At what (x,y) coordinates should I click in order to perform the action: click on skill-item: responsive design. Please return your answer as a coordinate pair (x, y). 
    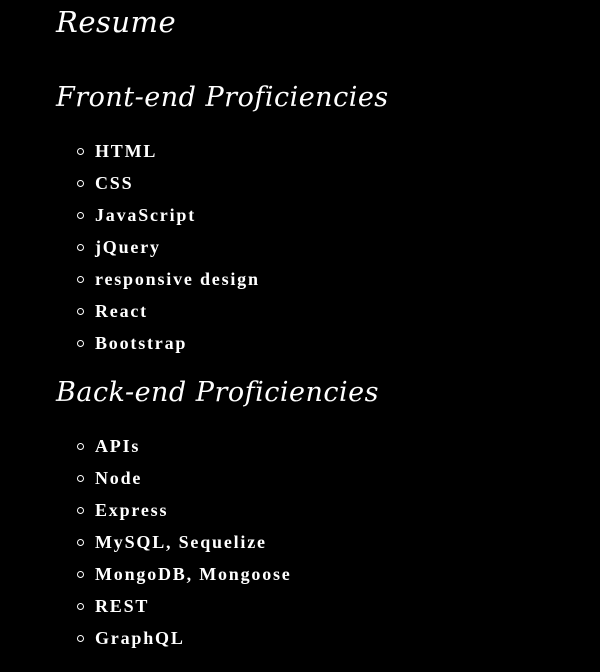
    Looking at the image, I should click on (130, 279).